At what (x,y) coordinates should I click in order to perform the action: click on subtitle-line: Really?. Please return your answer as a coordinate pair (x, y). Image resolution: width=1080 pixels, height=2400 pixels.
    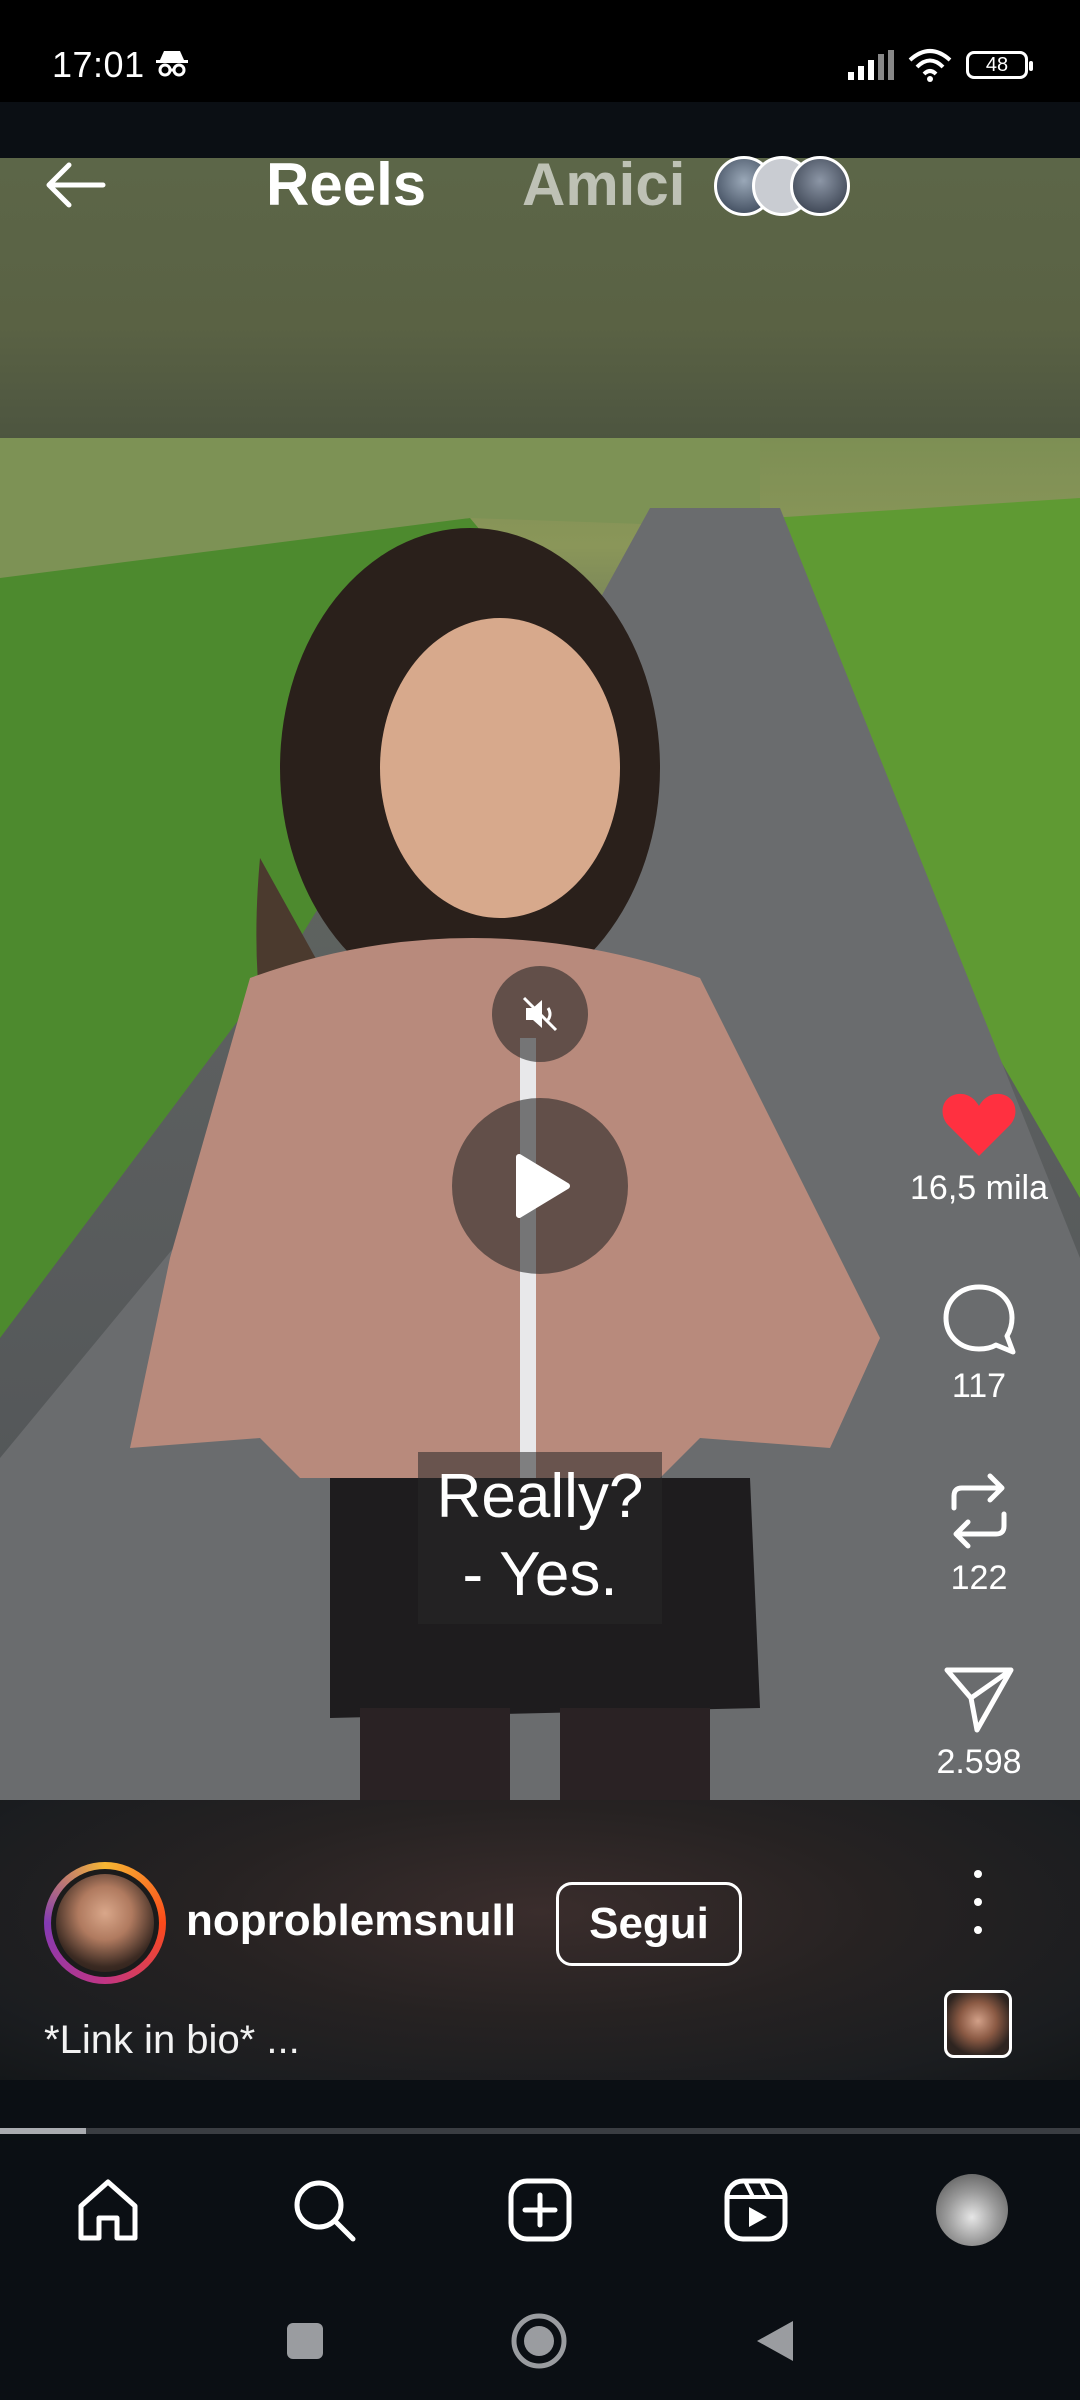
    Looking at the image, I should click on (540, 1496).